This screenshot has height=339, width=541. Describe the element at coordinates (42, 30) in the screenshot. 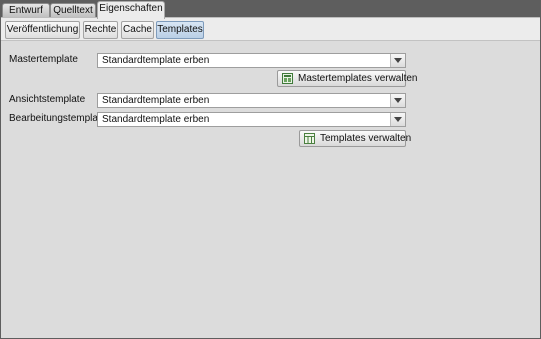

I see `subtab-veroeffentlichung: Veröffentlichung` at that location.